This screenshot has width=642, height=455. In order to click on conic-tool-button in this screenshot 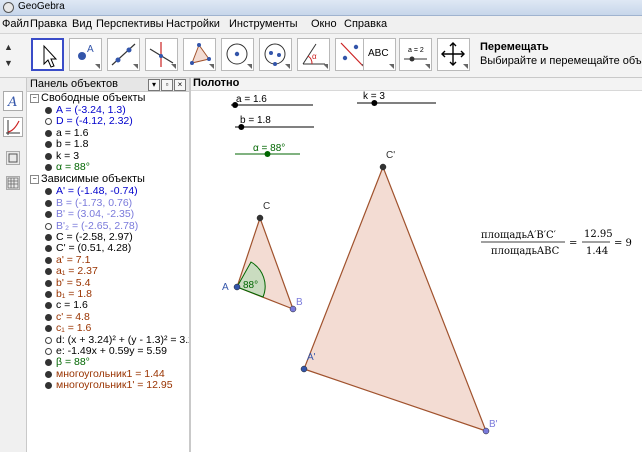, I will do `click(275, 54)`.